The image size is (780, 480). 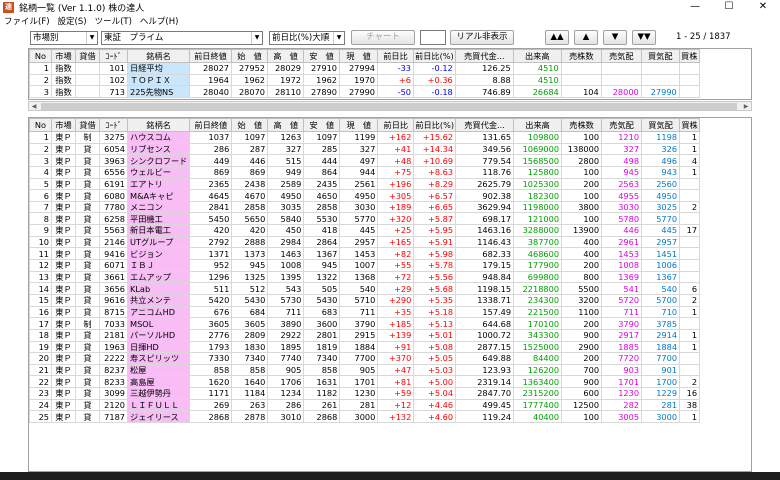 I want to click on close-icon: ✕, so click(x=763, y=7).